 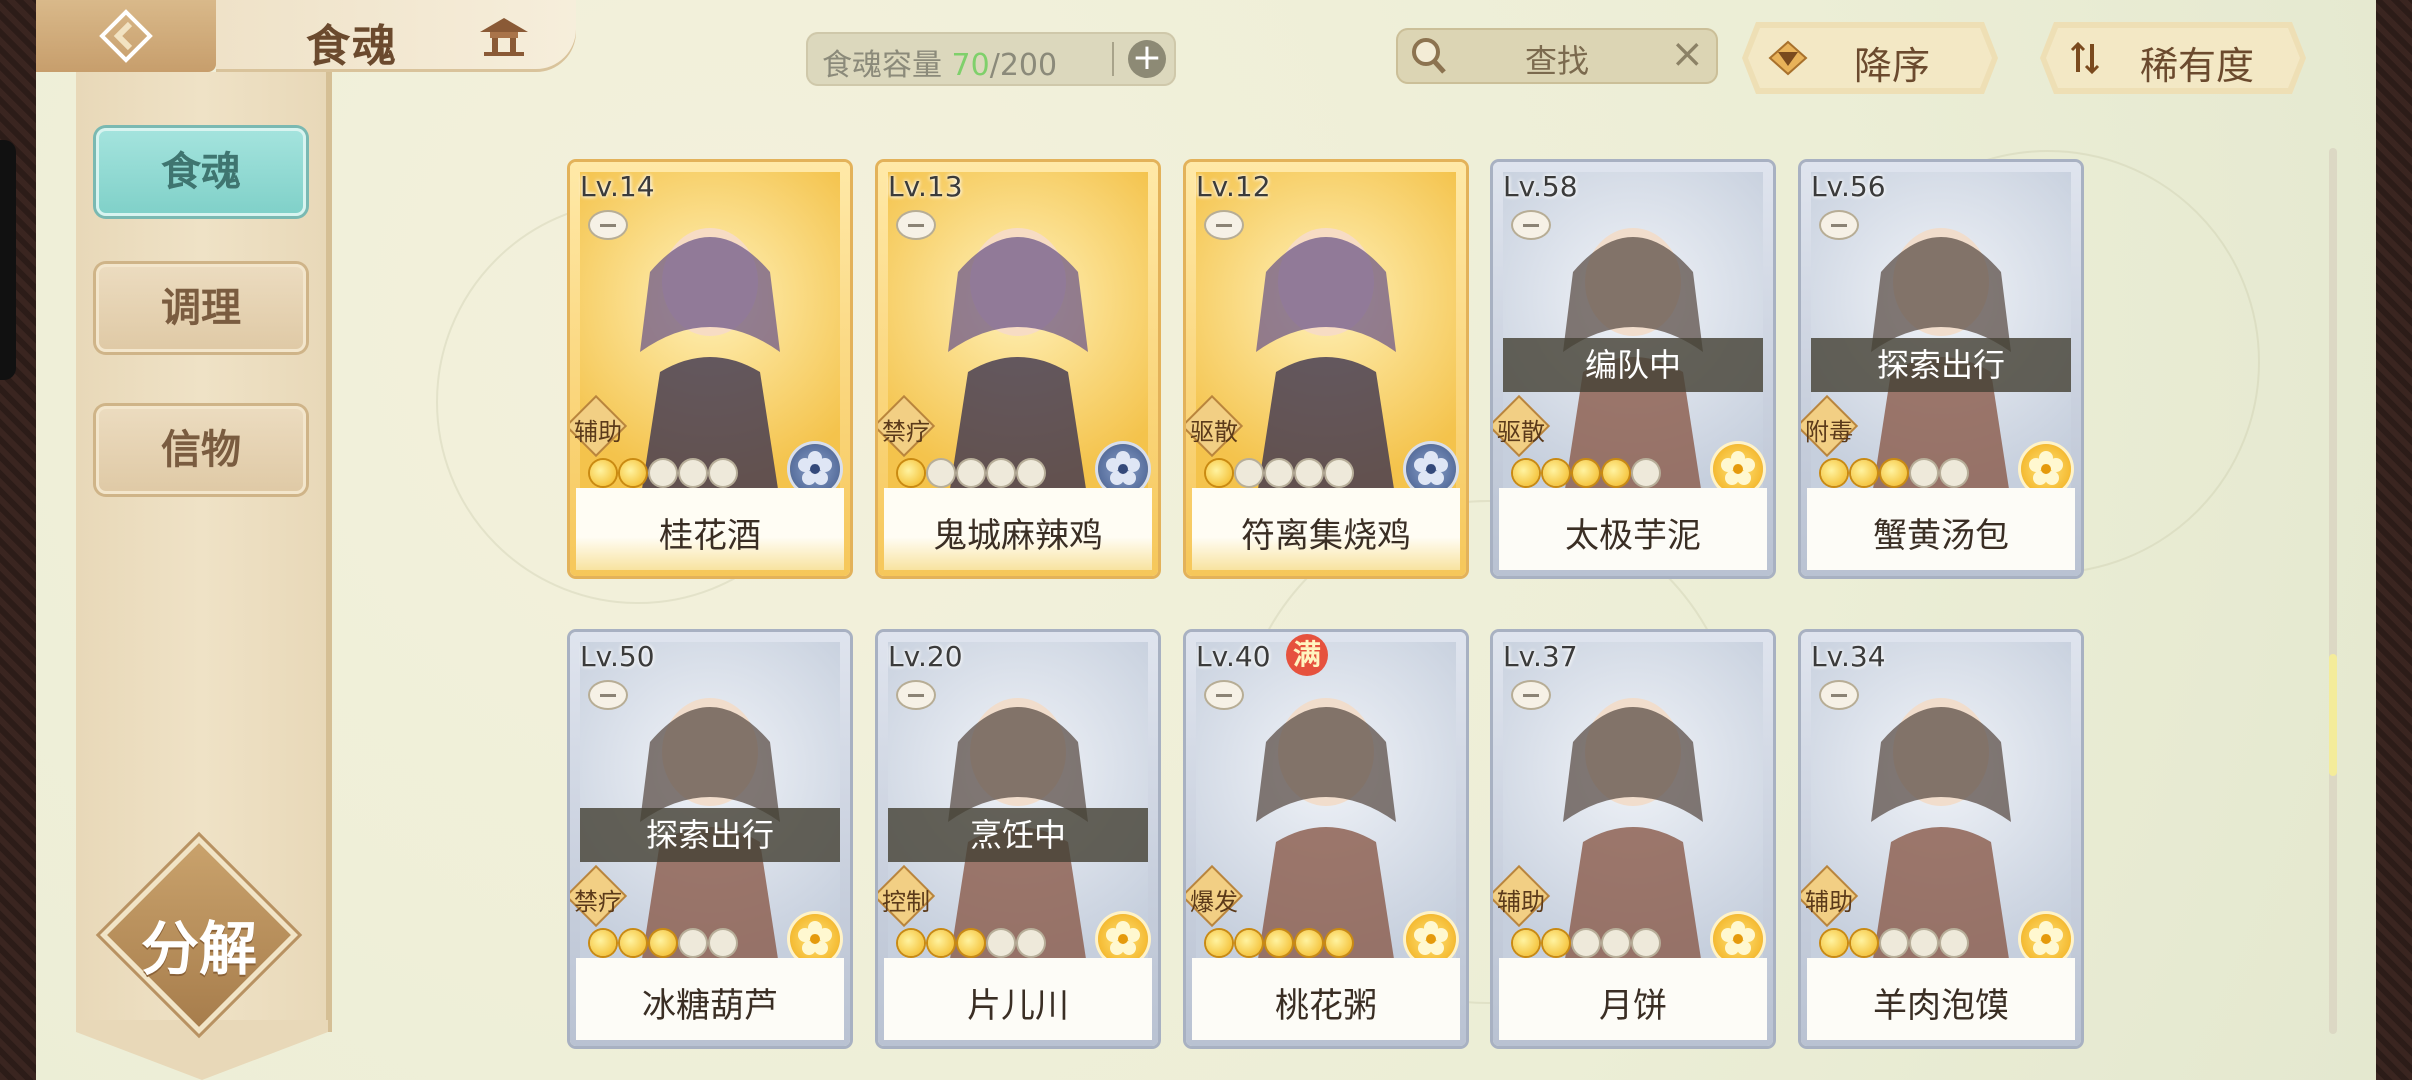 I want to click on character-name: 月饼, so click(x=1633, y=1006).